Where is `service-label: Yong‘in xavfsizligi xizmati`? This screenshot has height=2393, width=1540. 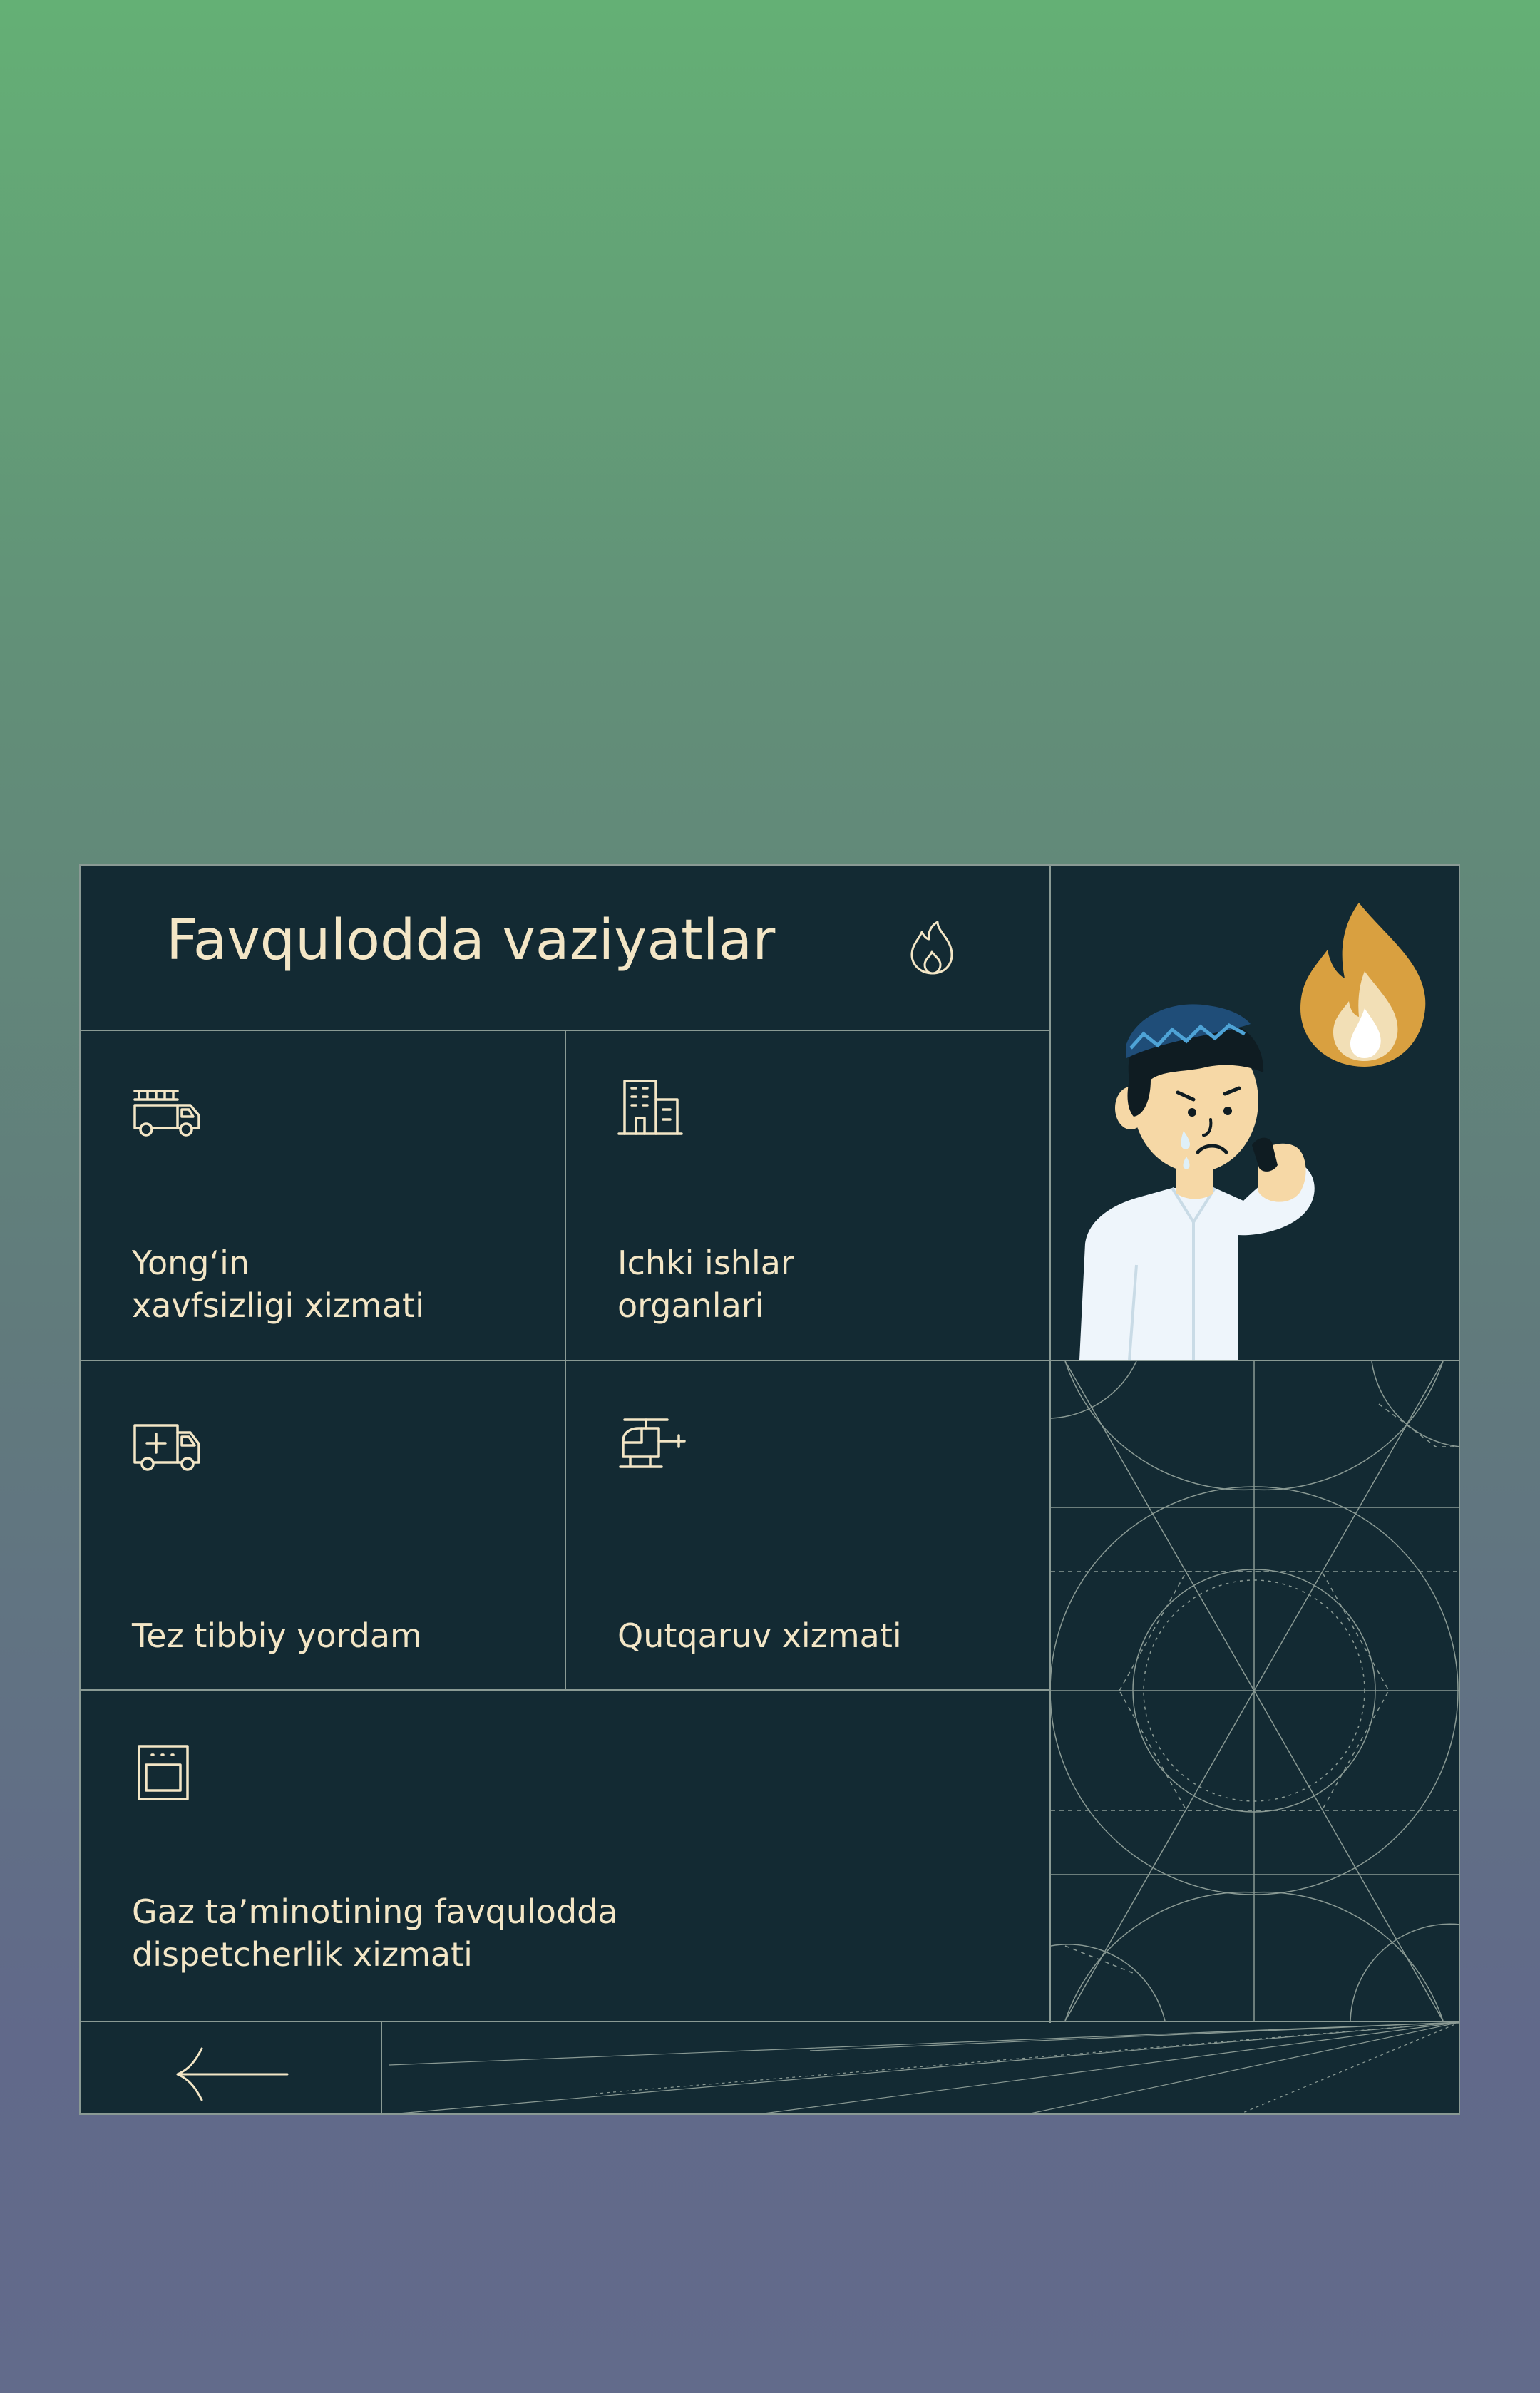 service-label: Yong‘in xavfsizligi xizmati is located at coordinates (278, 1284).